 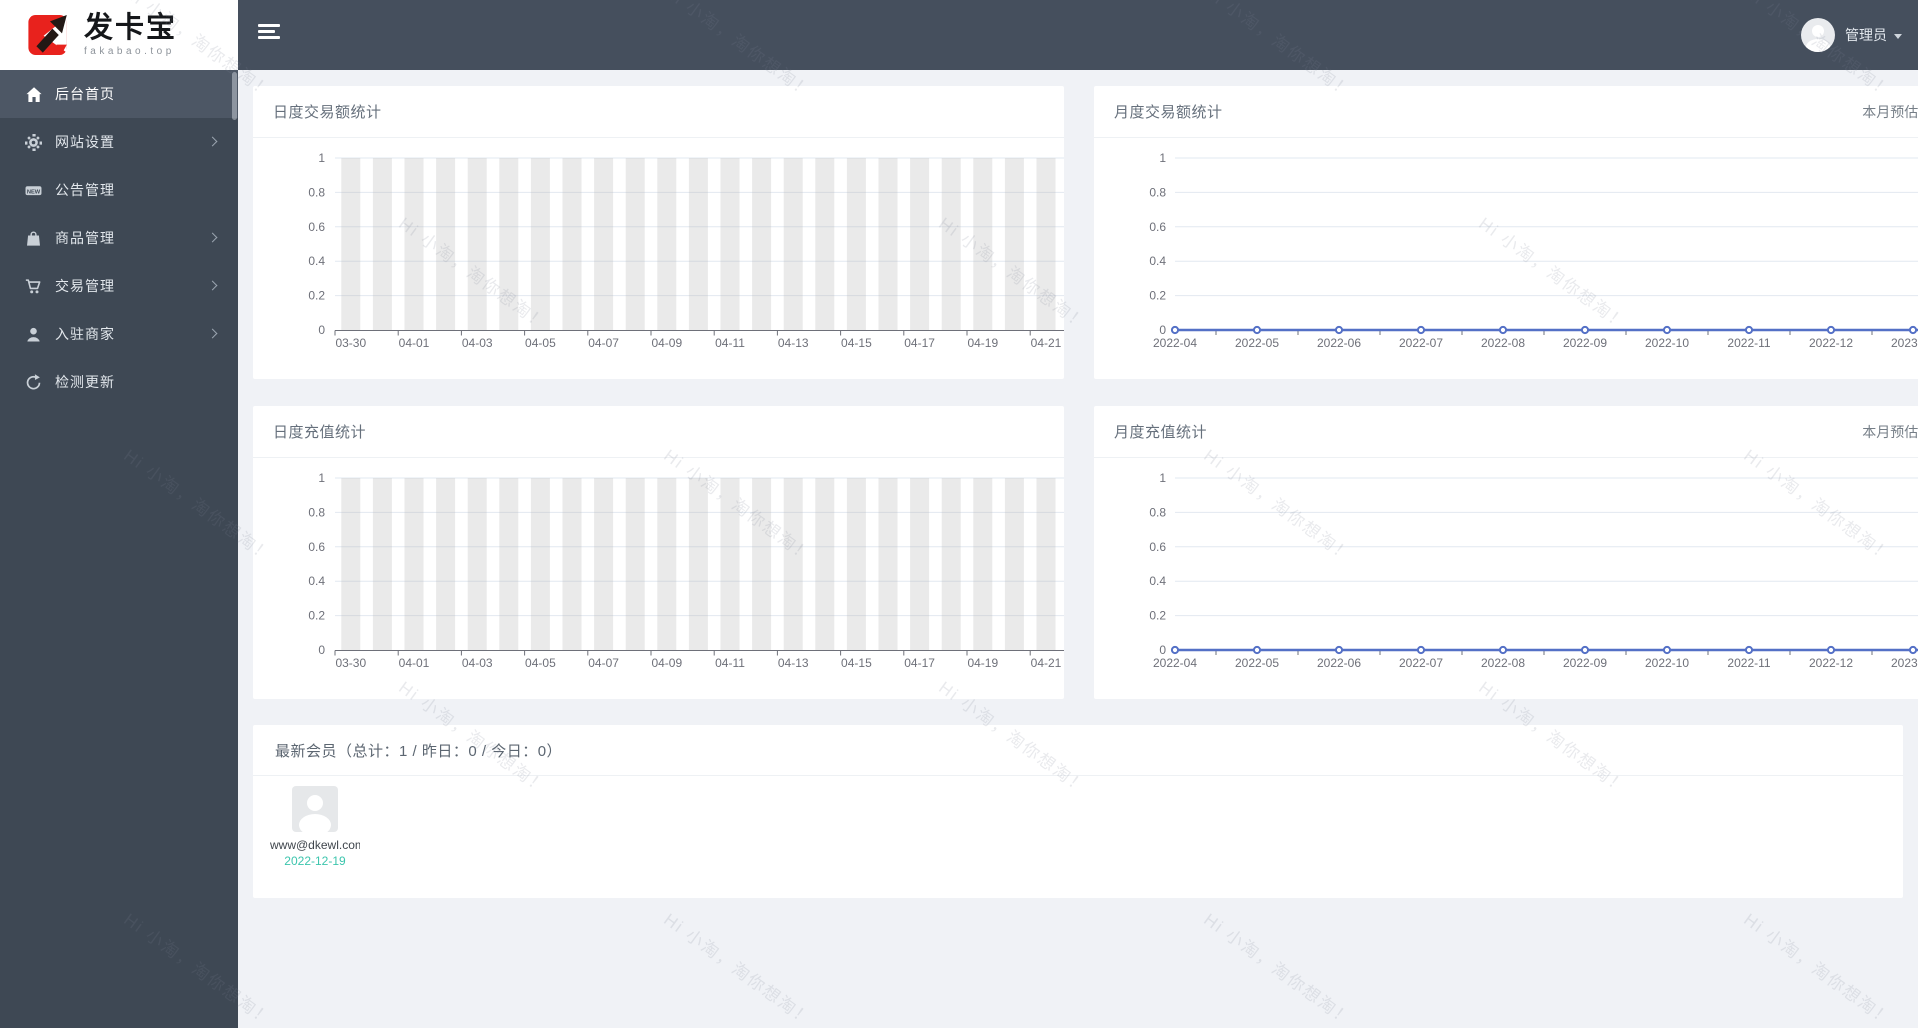 What do you see at coordinates (85, 286) in the screenshot?
I see `sidebar-item-label: 交易管理` at bounding box center [85, 286].